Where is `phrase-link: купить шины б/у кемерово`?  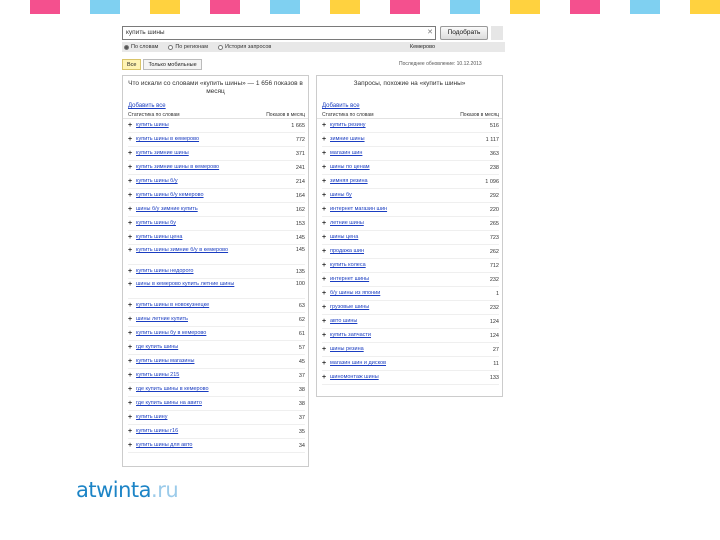
phrase-link: купить шины б/у кемерово is located at coordinates (206, 195).